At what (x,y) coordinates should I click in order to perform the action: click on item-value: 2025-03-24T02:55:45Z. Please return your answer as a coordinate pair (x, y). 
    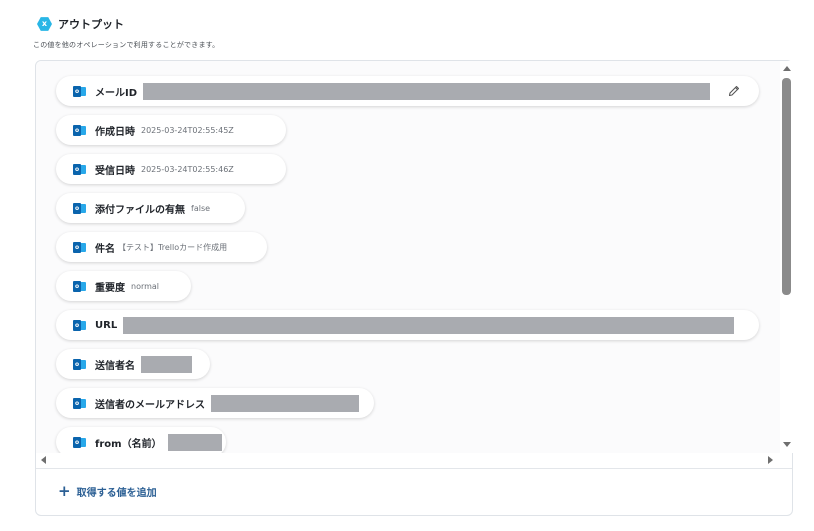
    Looking at the image, I should click on (187, 130).